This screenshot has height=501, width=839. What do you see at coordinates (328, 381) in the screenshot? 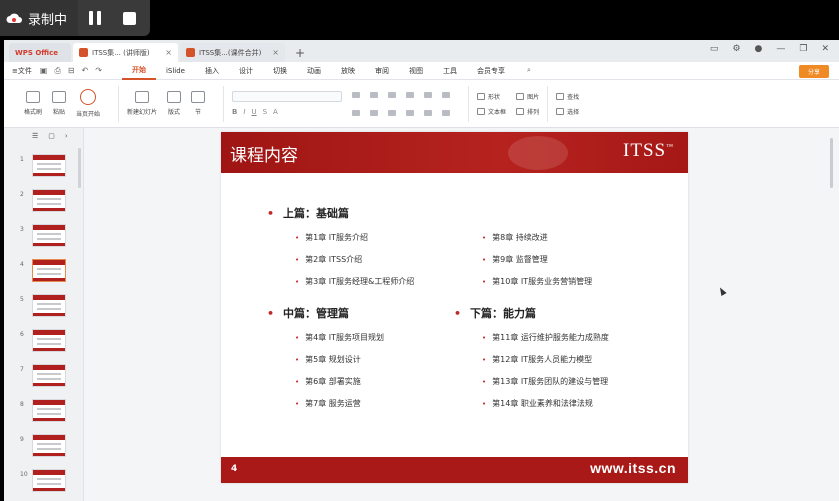
I see `chapter-item: • 第6章 部署实施` at bounding box center [328, 381].